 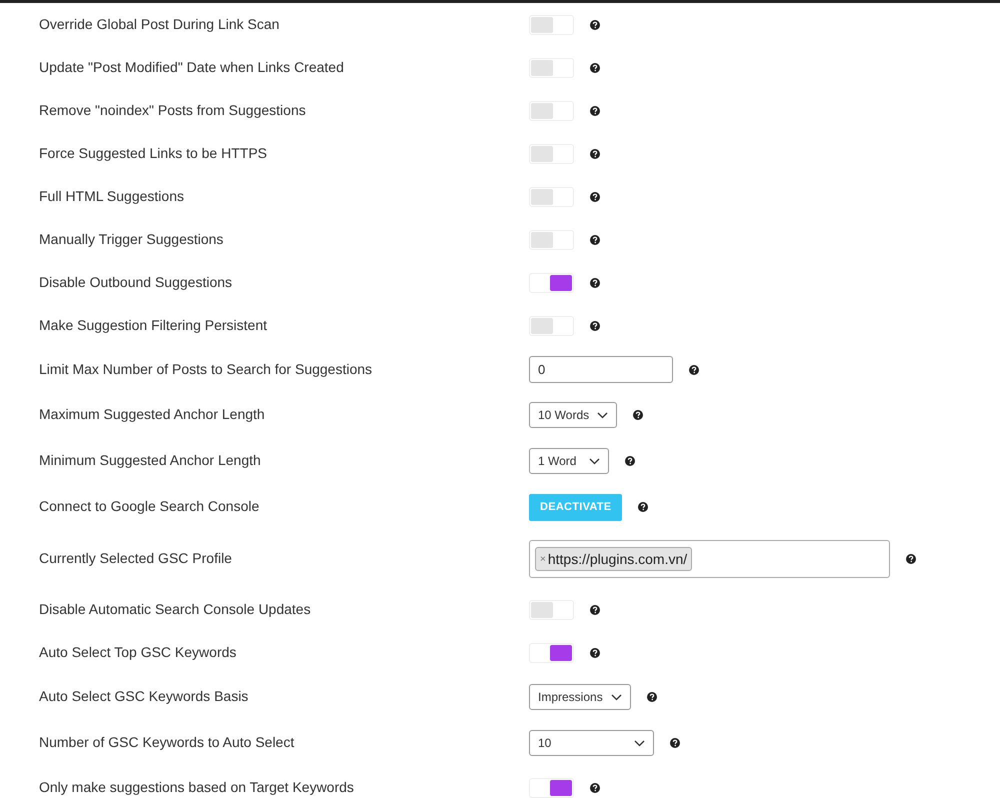 What do you see at coordinates (172, 110) in the screenshot?
I see `setting-label: Remove "noindex" Posts from Suggestions` at bounding box center [172, 110].